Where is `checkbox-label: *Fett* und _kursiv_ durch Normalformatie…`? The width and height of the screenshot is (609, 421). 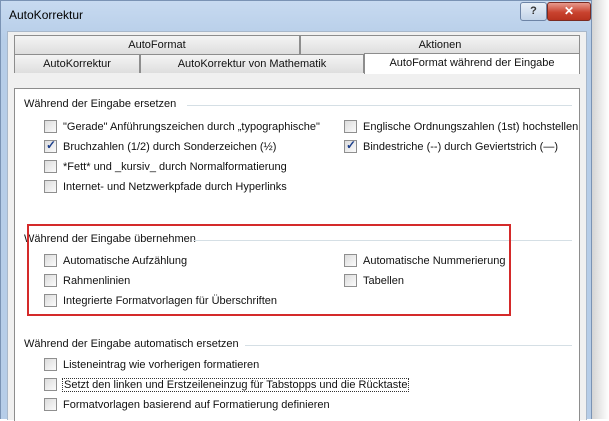 checkbox-label: *Fett* und _kursiv_ durch Normalformatie… is located at coordinates (175, 166).